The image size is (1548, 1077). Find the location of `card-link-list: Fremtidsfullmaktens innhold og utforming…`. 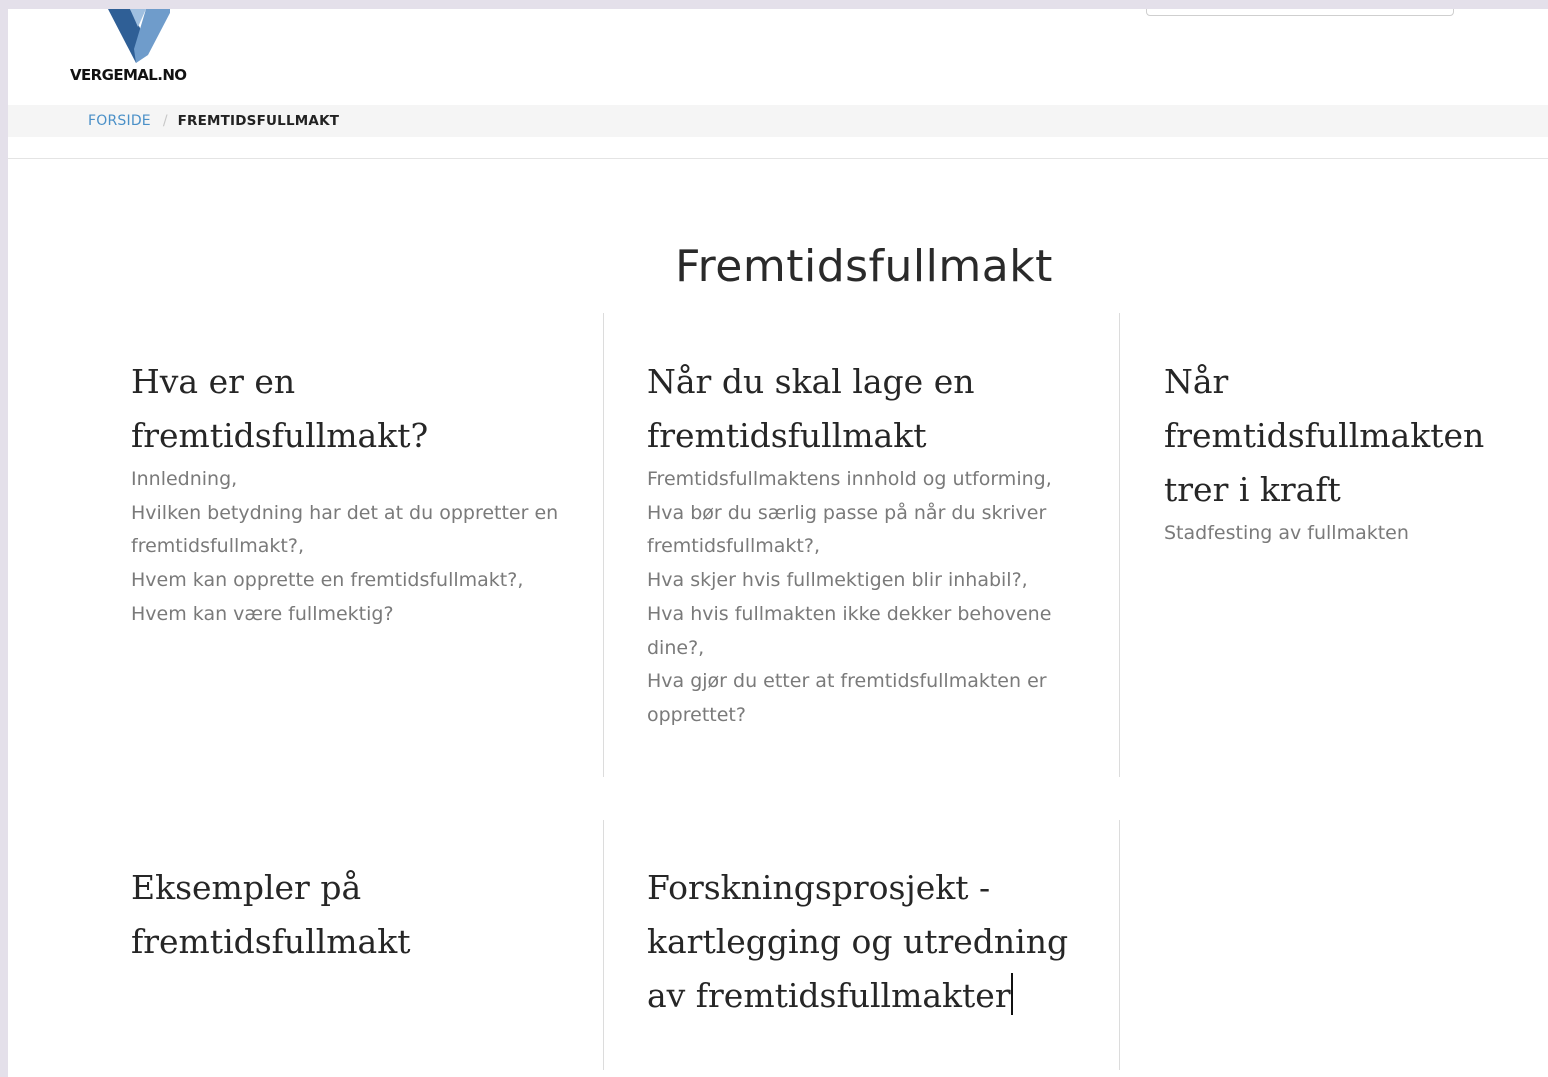

card-link-list: Fremtidsfullmaktens innhold og utforming… is located at coordinates (867, 598).